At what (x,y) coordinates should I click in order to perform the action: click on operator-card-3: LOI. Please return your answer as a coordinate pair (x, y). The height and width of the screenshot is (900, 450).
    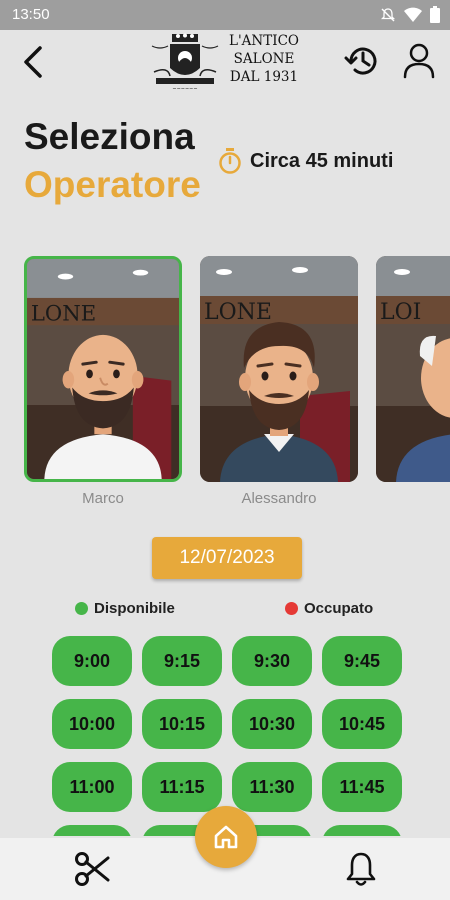
    Looking at the image, I should click on (413, 373).